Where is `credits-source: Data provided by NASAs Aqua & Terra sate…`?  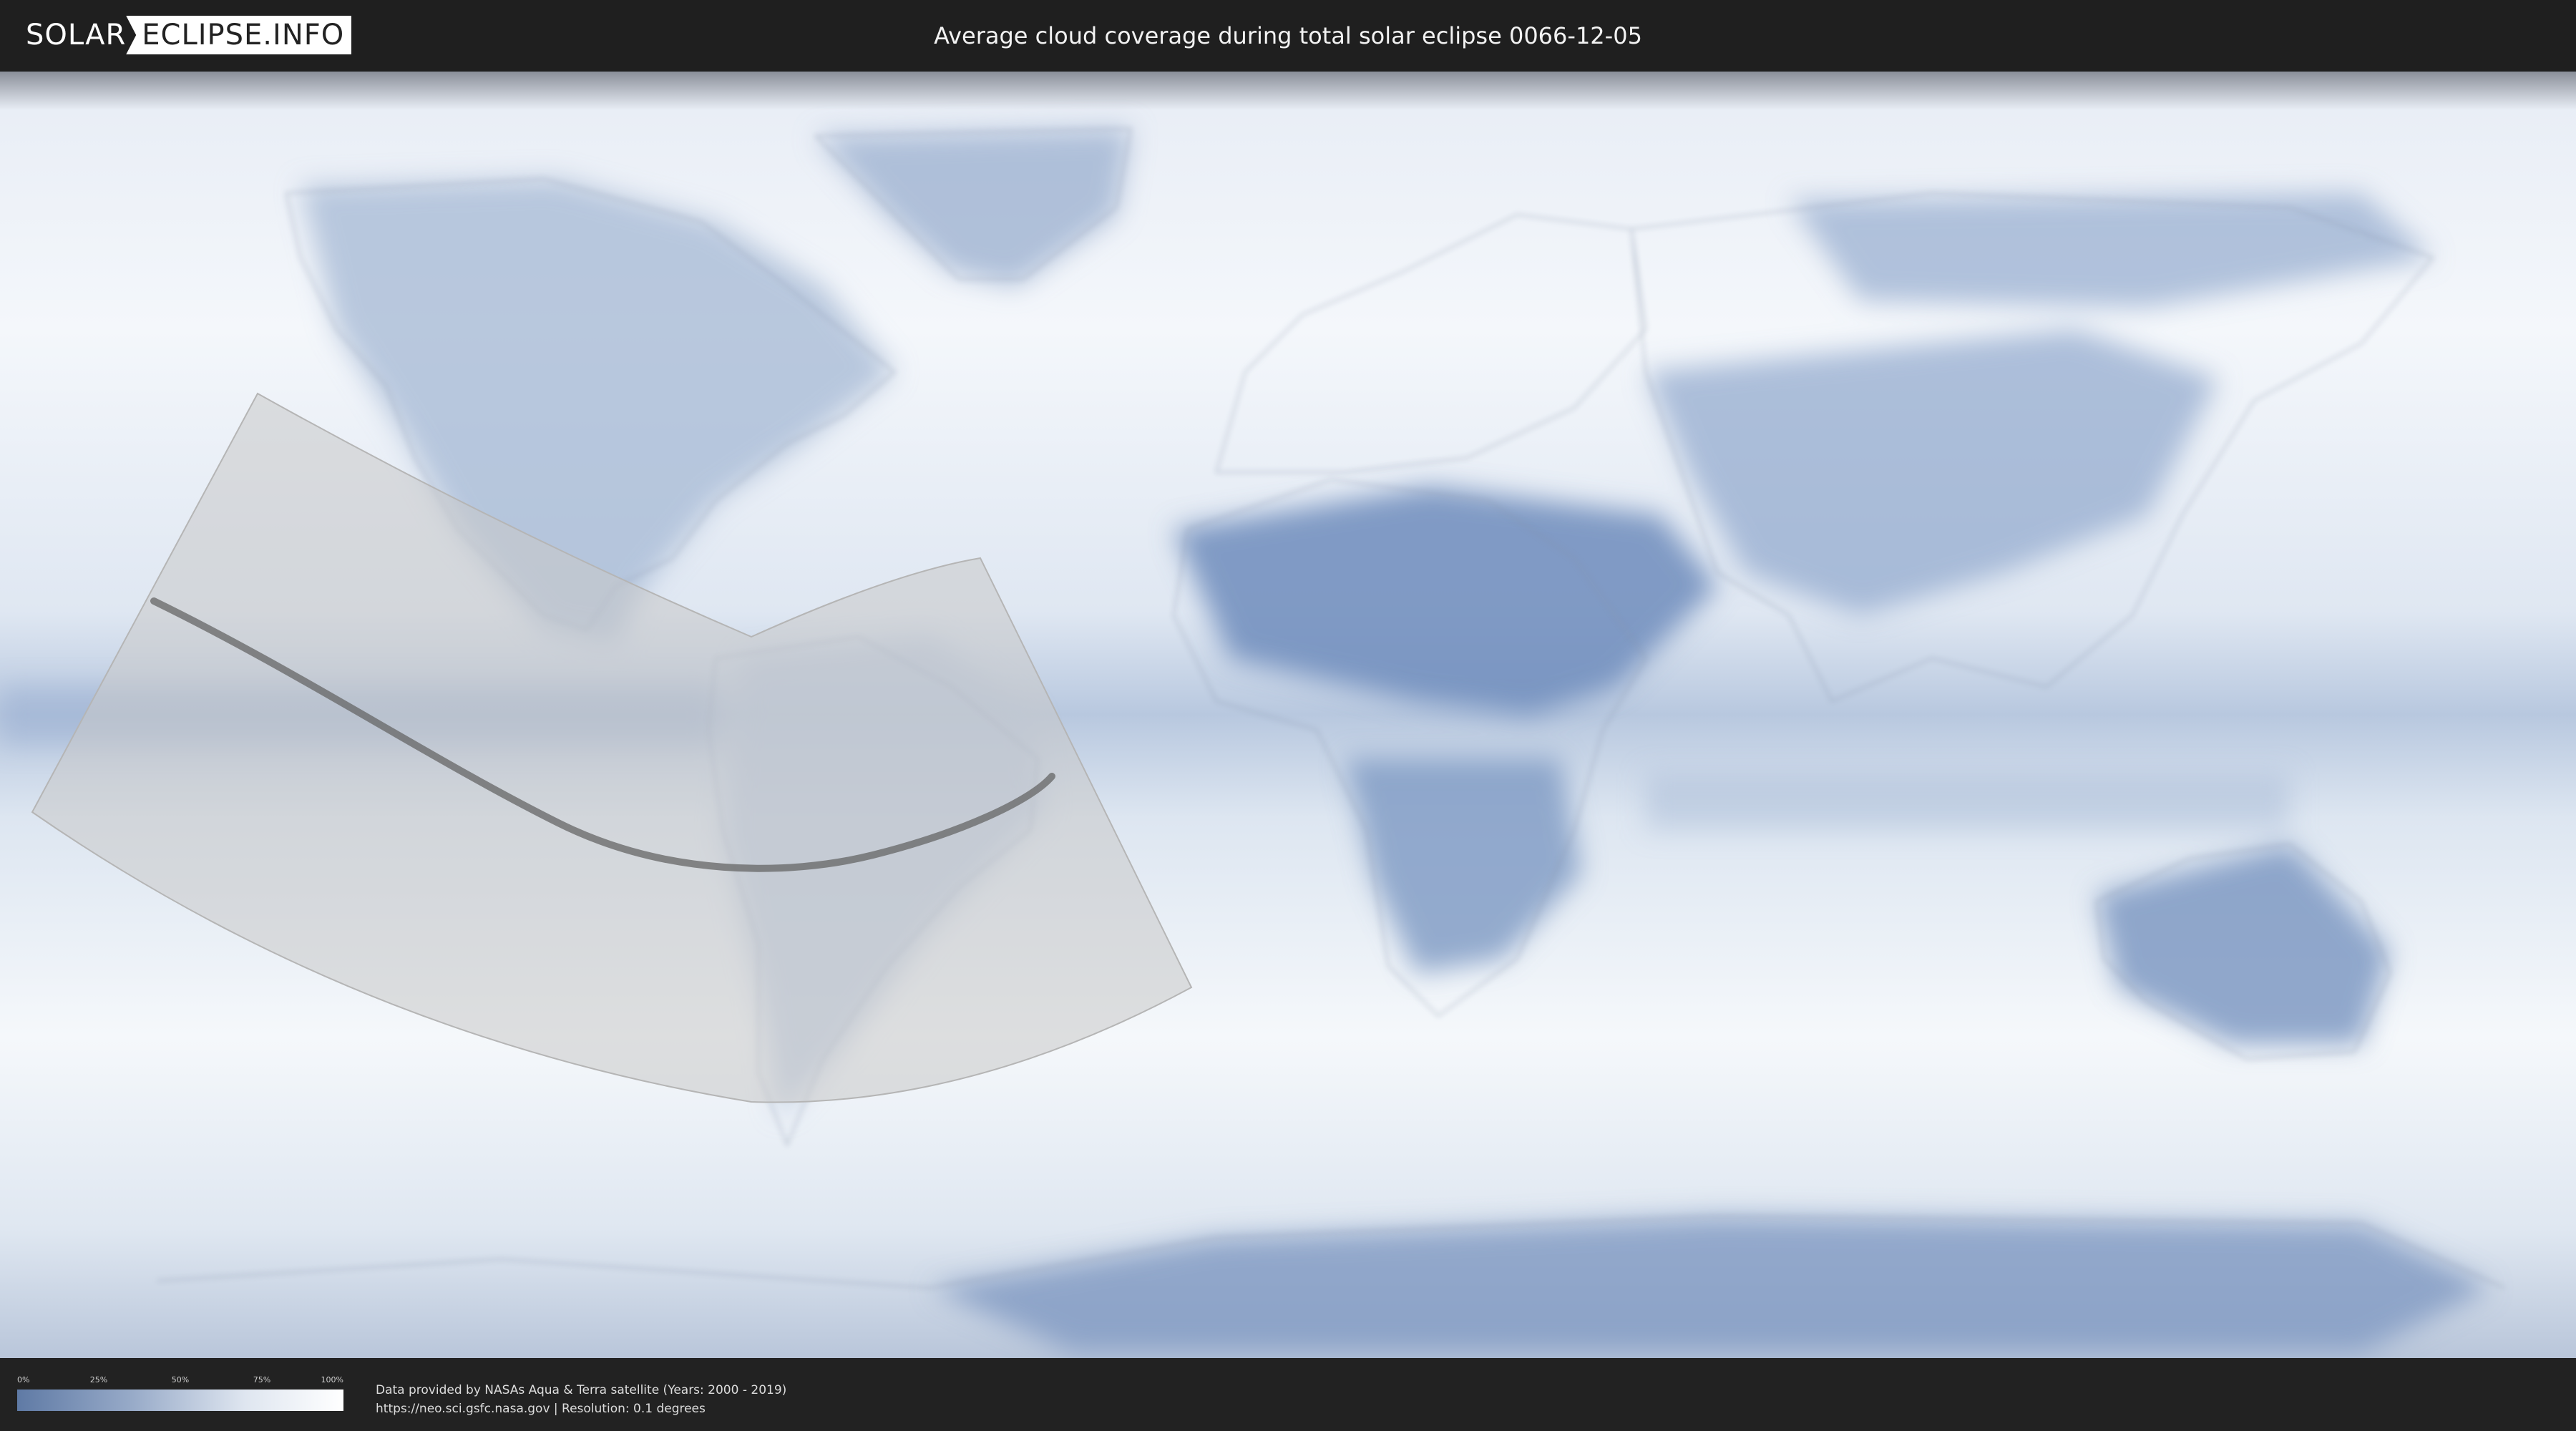 credits-source: Data provided by NASAs Aqua & Terra sate… is located at coordinates (581, 1390).